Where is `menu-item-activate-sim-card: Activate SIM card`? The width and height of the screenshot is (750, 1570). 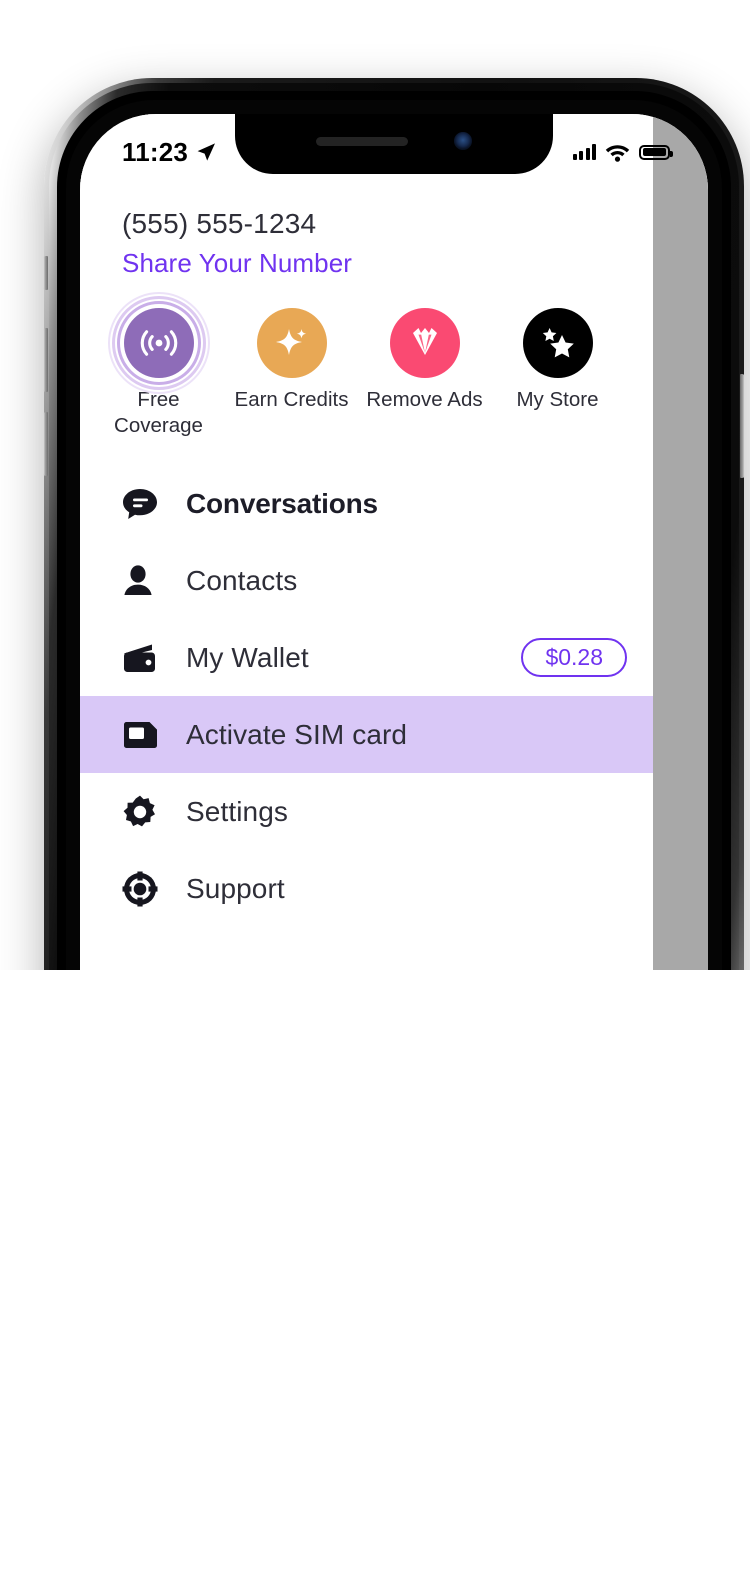 menu-item-activate-sim-card: Activate SIM card is located at coordinates (366, 734).